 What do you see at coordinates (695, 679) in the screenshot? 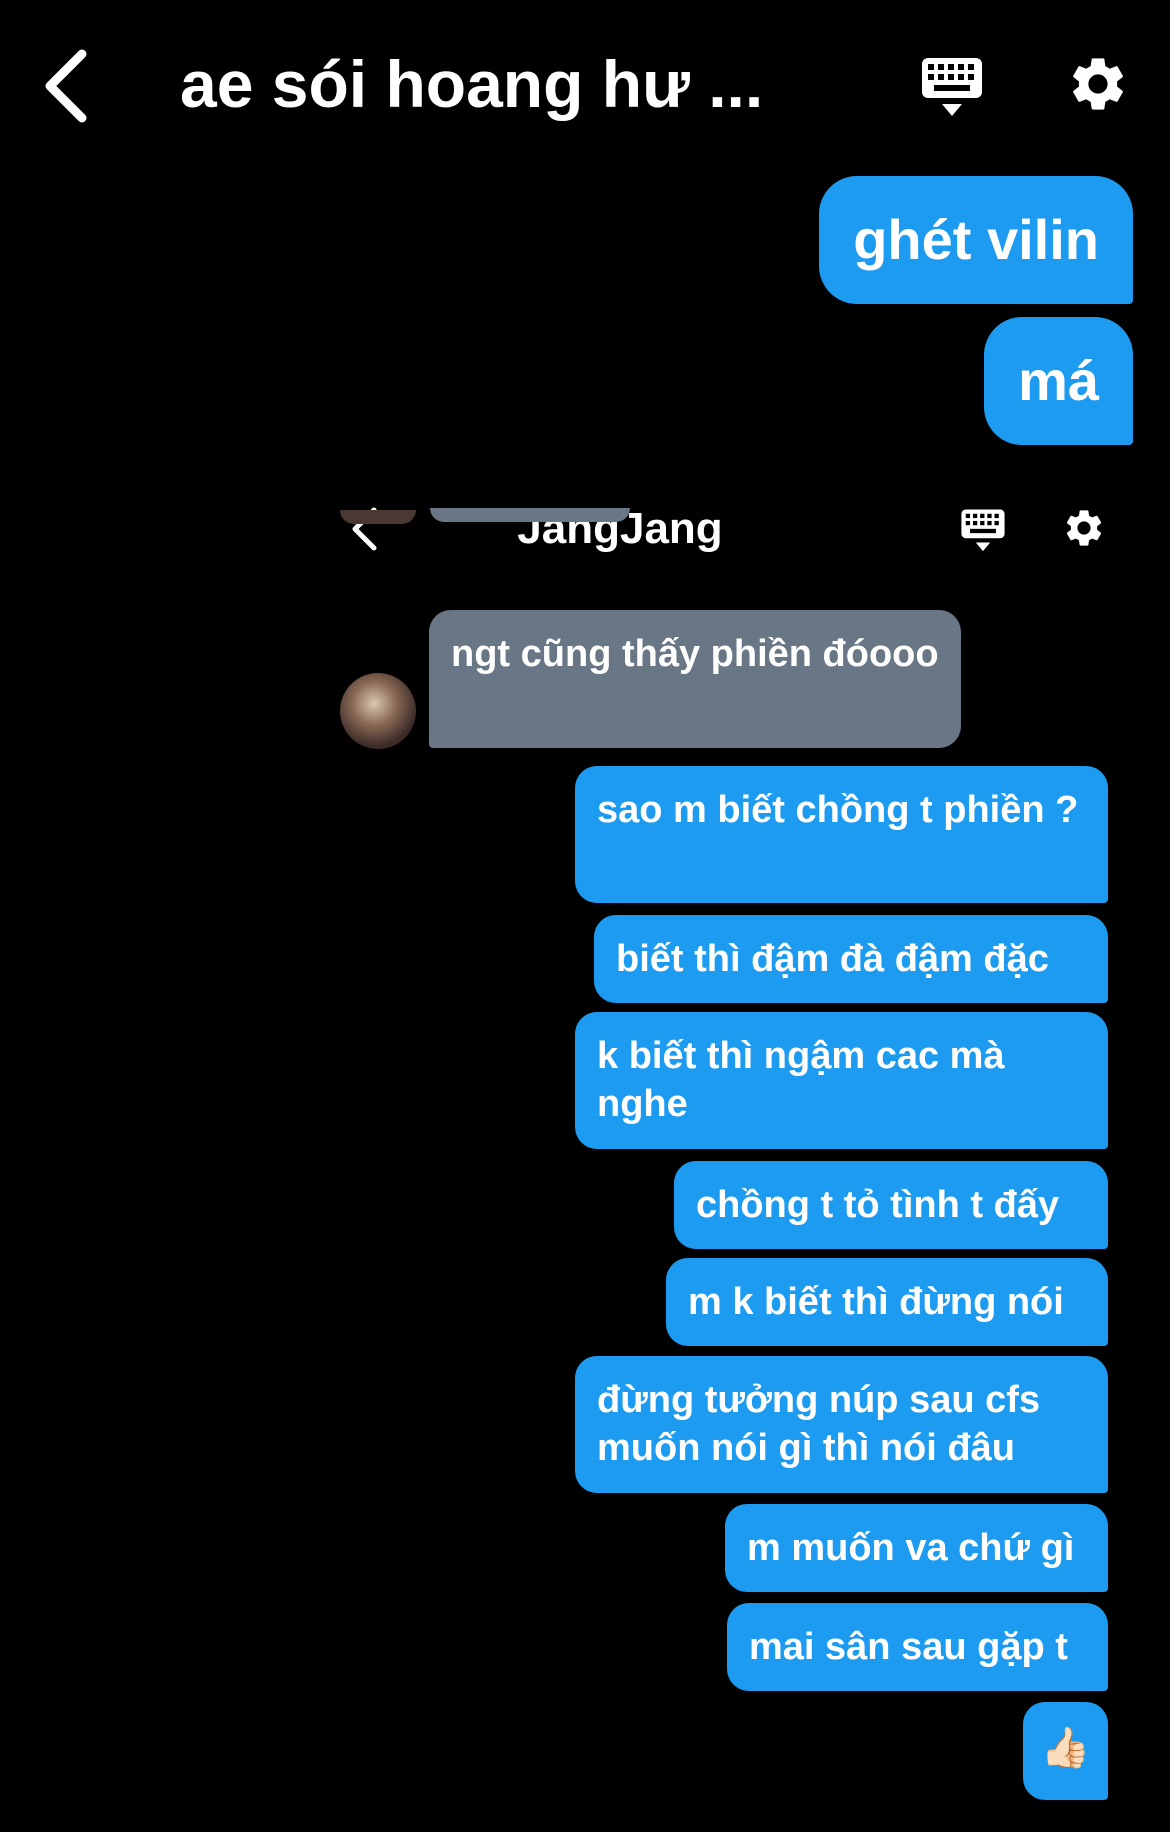
I see `message-bubble-incoming: ngt cũng thấy phiền đóooo` at bounding box center [695, 679].